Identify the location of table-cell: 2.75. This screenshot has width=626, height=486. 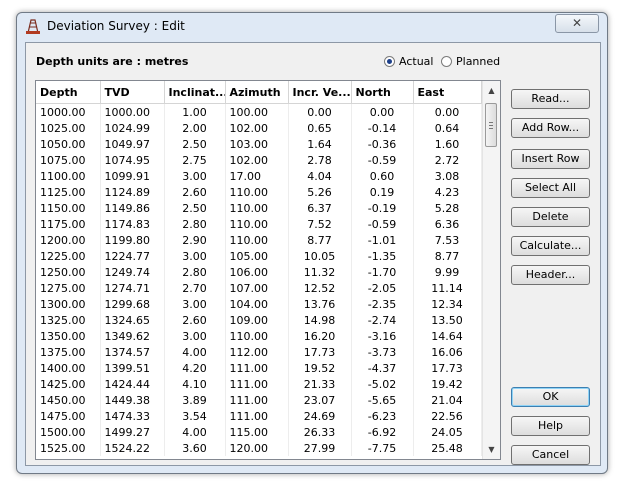
(195, 160).